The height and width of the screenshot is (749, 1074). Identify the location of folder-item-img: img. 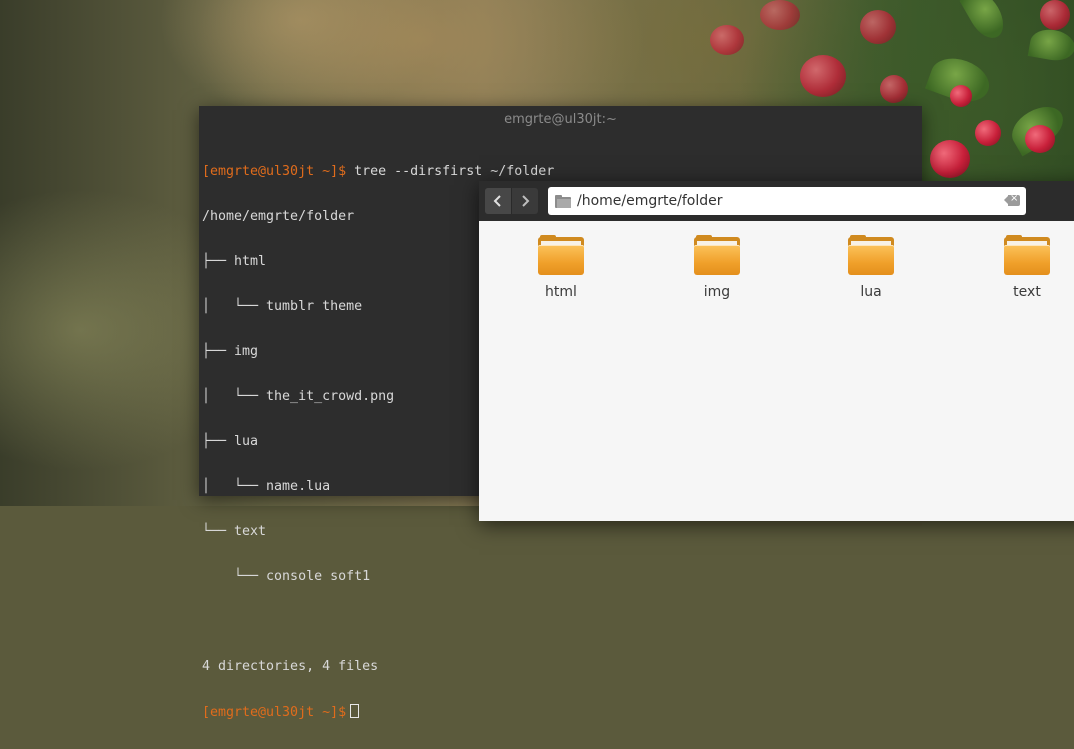
(717, 267).